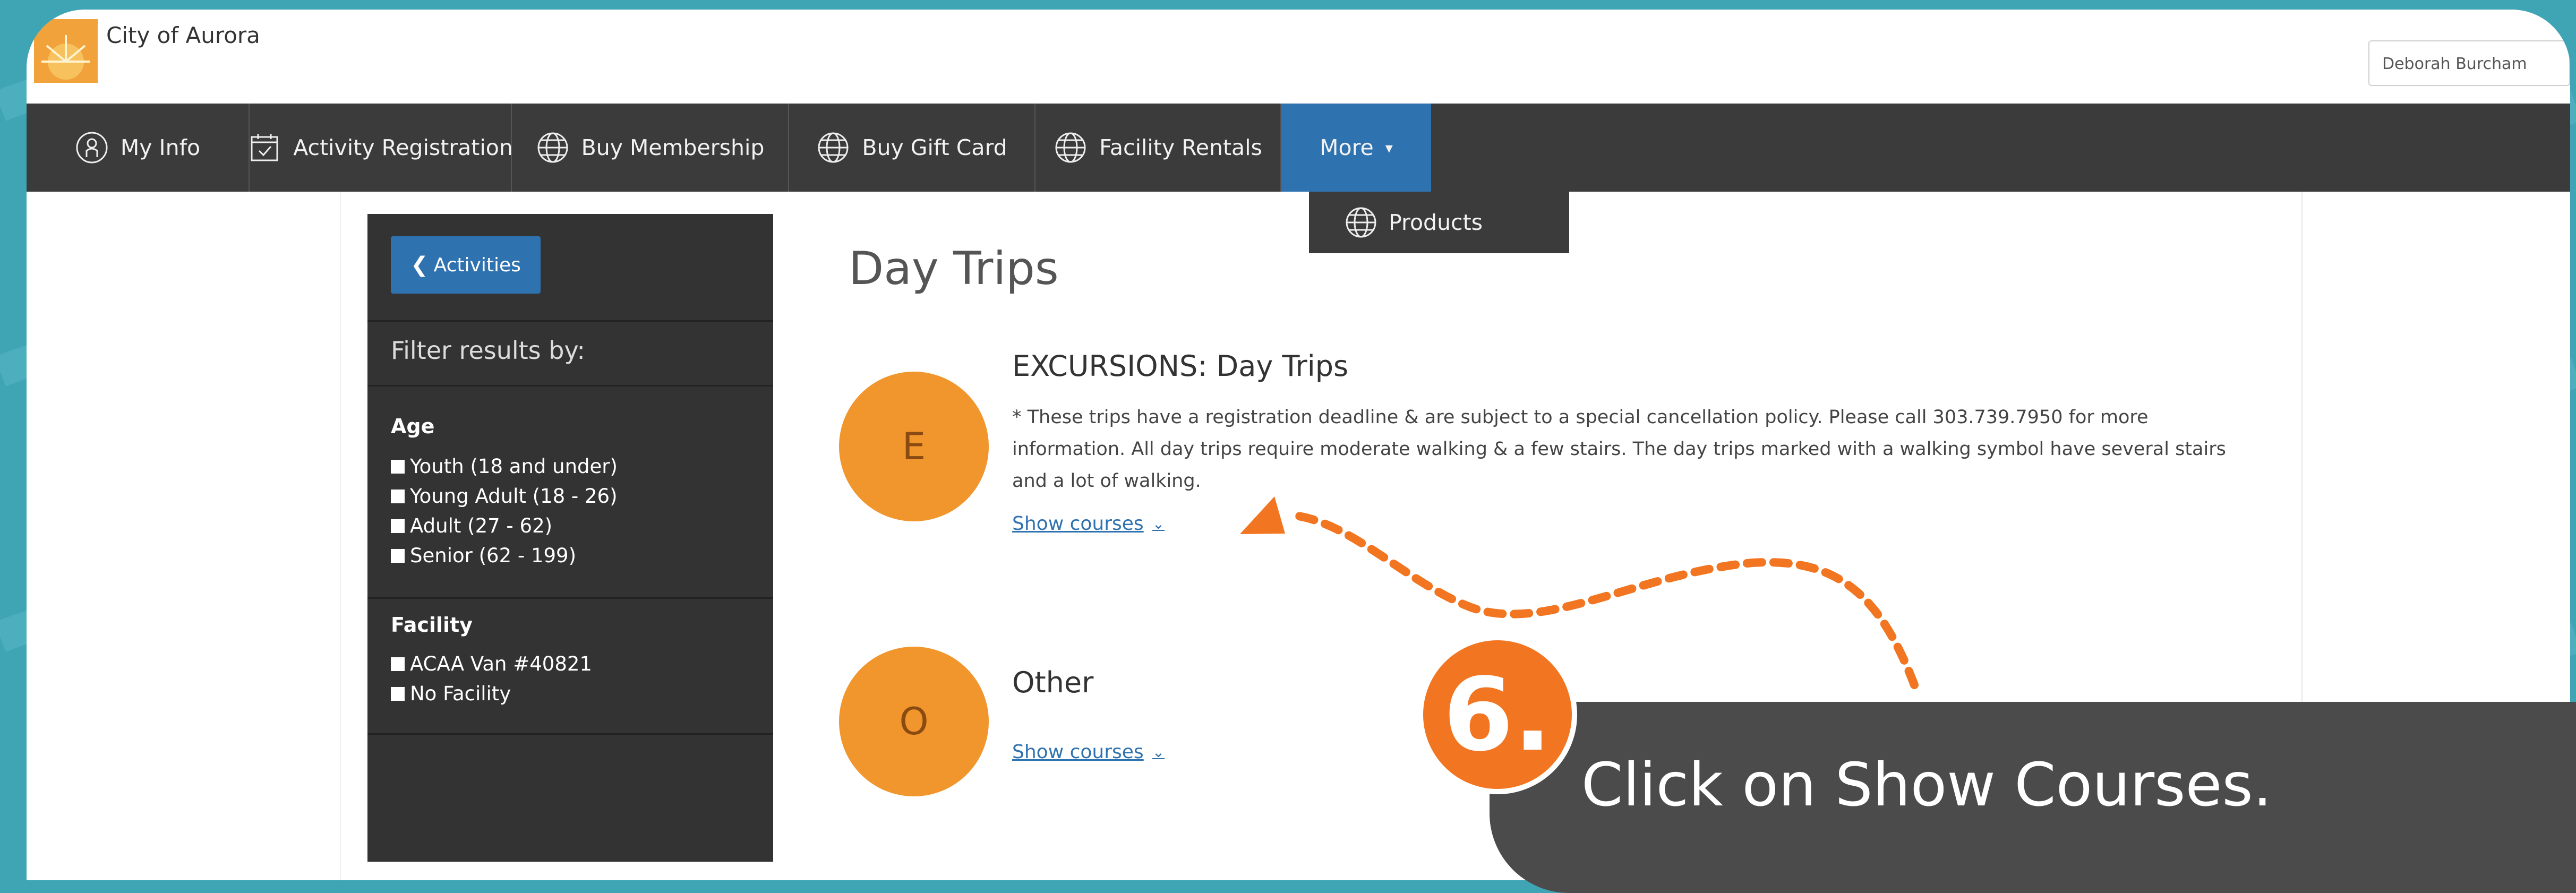 The height and width of the screenshot is (893, 2576). I want to click on option-label: Adult (27 - 62), so click(481, 525).